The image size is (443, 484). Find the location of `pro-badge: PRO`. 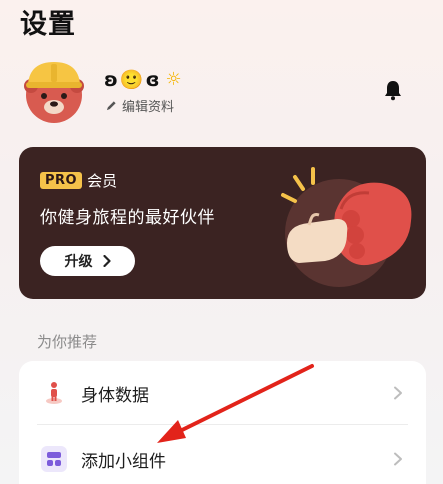

pro-badge: PRO is located at coordinates (61, 180).